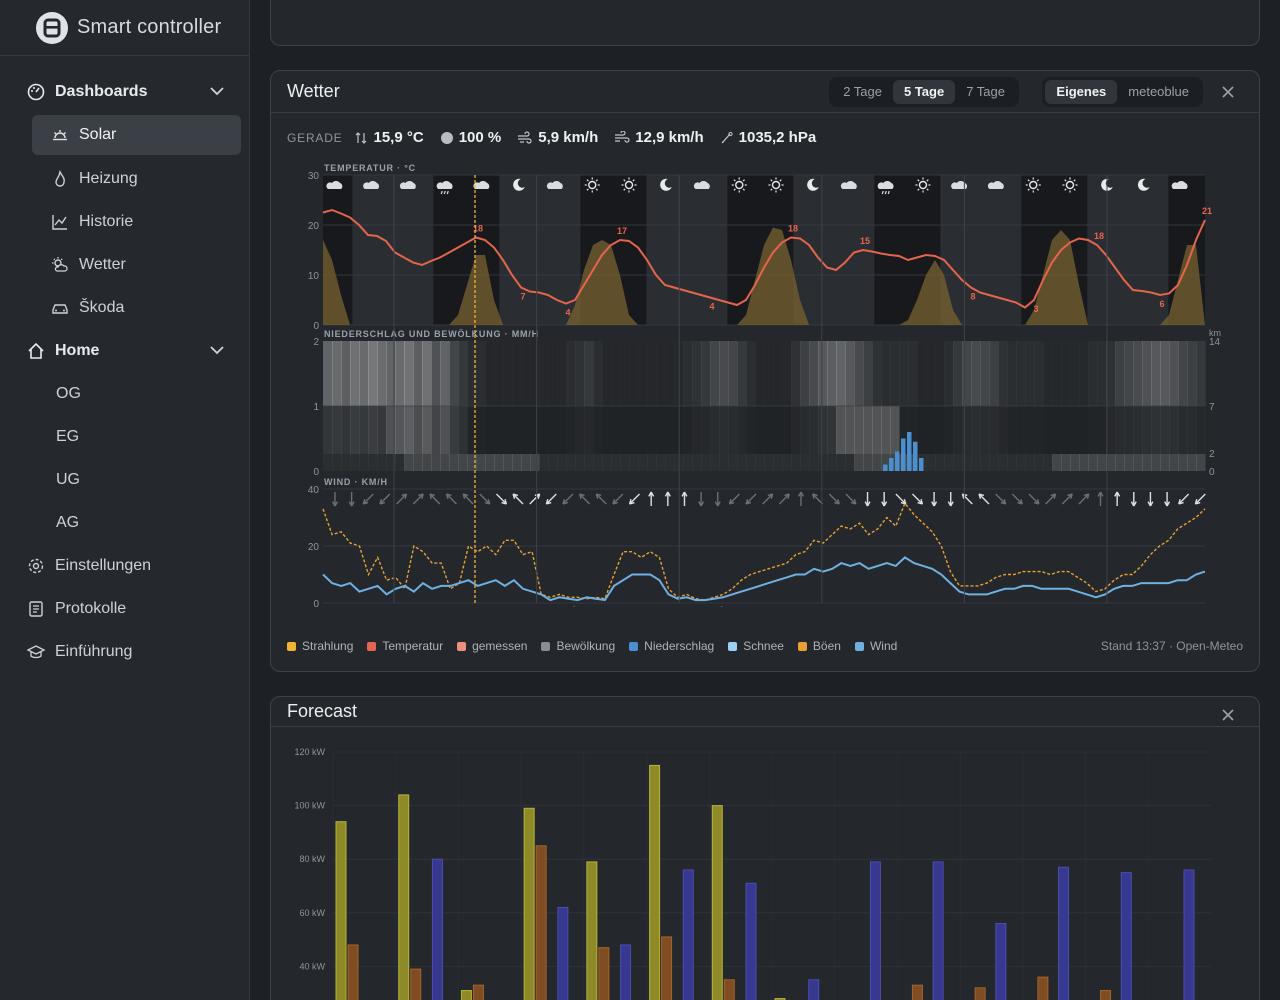 This screenshot has height=1000, width=1280. I want to click on nav-item-wetter: Wetter, so click(124, 264).